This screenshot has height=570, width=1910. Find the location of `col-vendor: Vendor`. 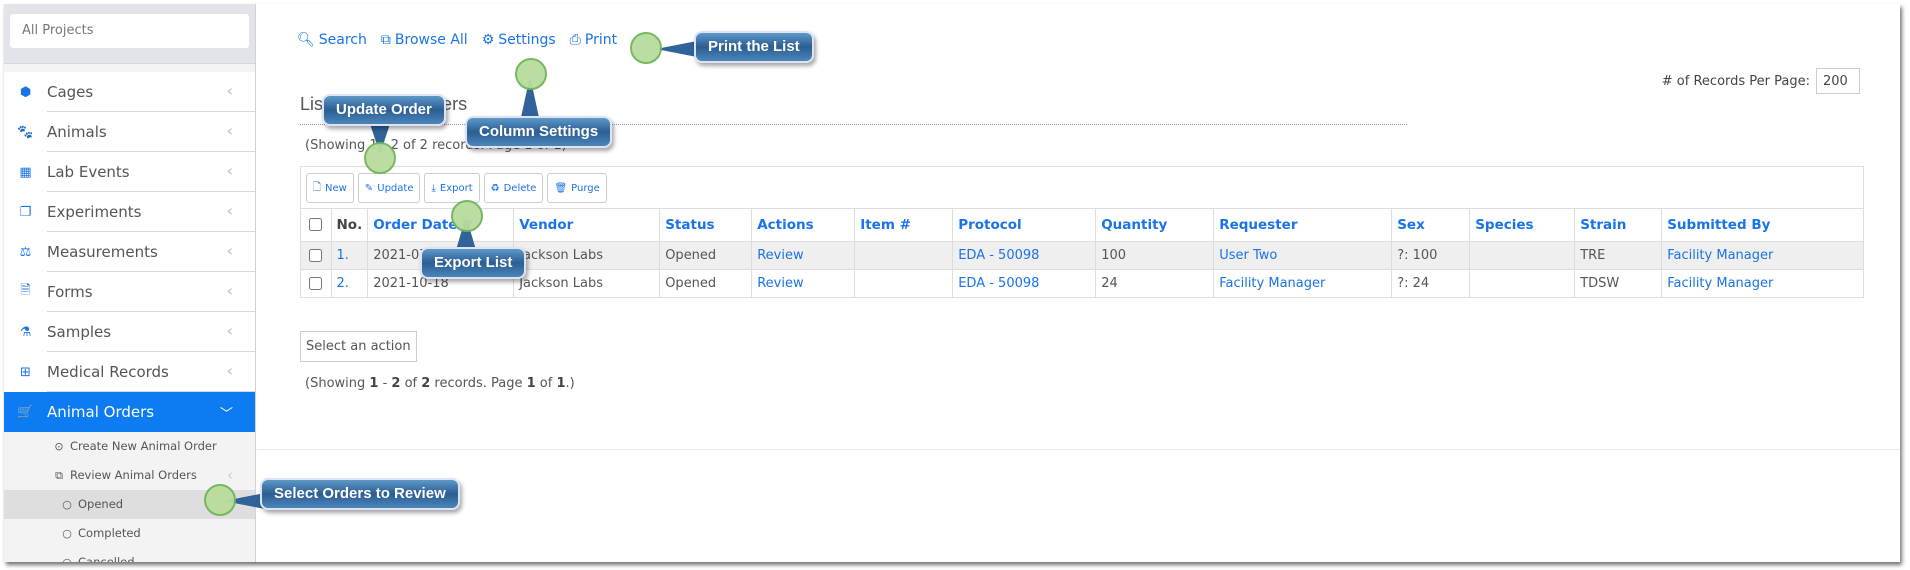

col-vendor: Vendor is located at coordinates (586, 225).